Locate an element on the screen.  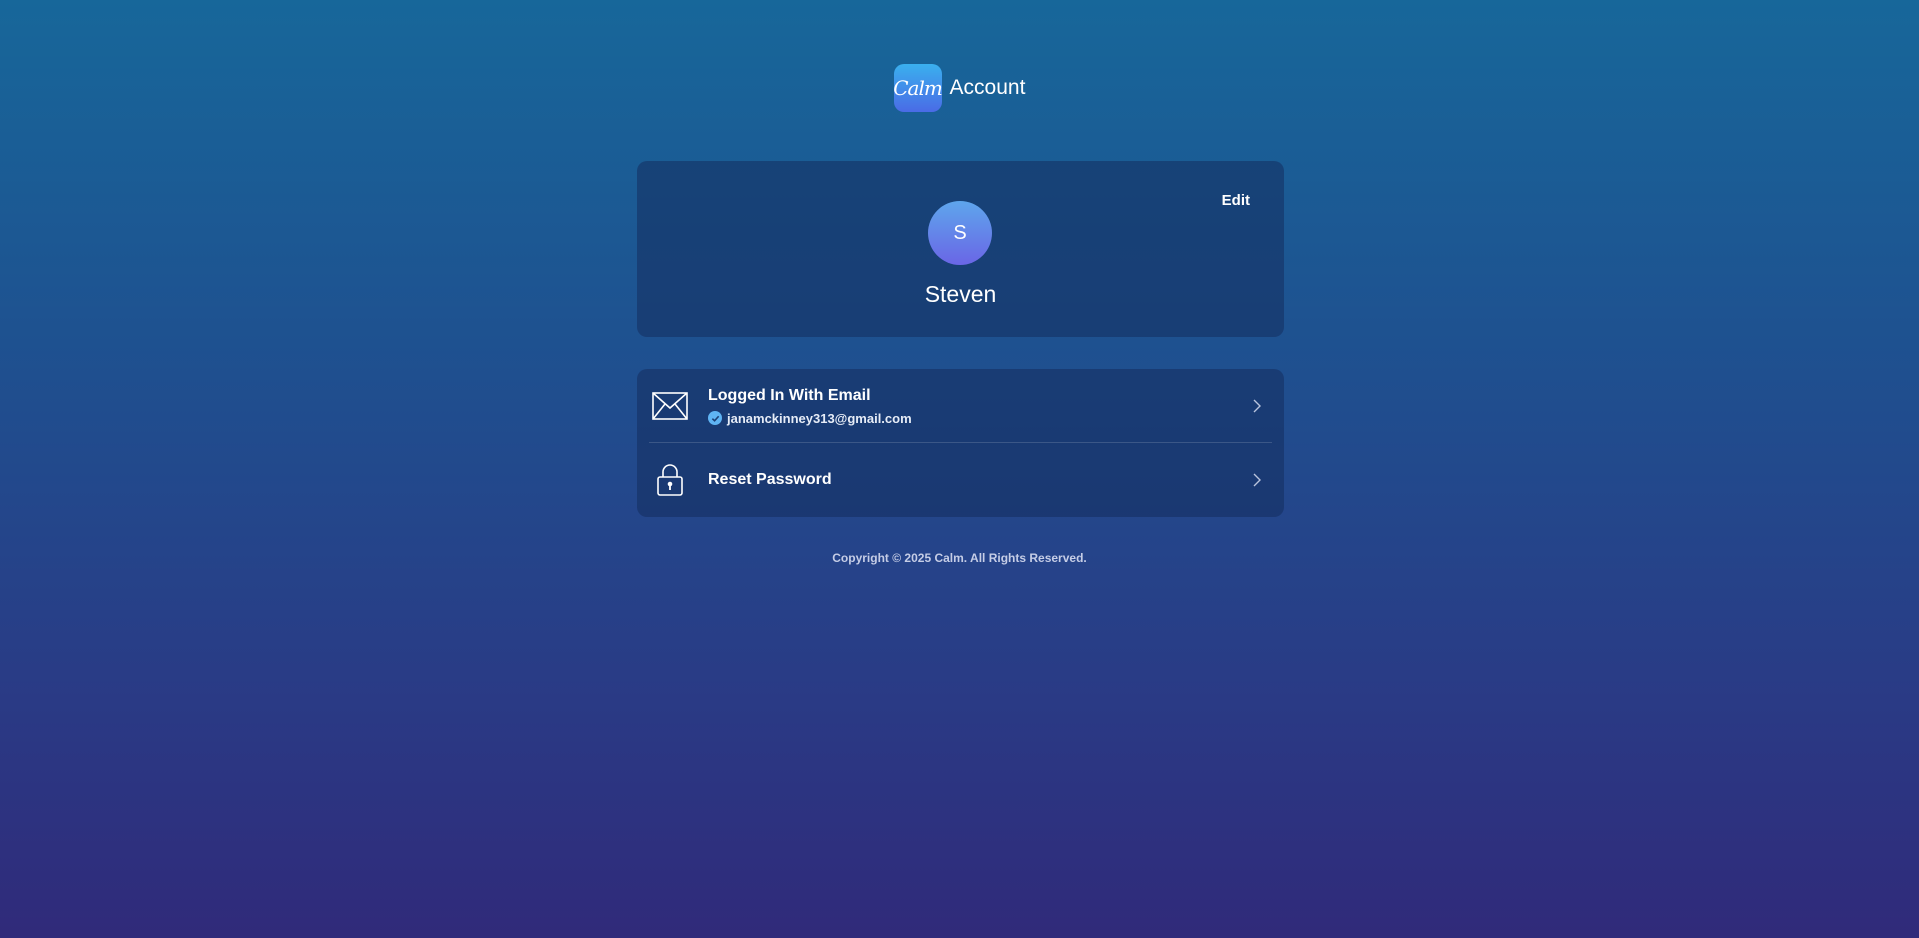
profile-card: Edit S Steven is located at coordinates (960, 249).